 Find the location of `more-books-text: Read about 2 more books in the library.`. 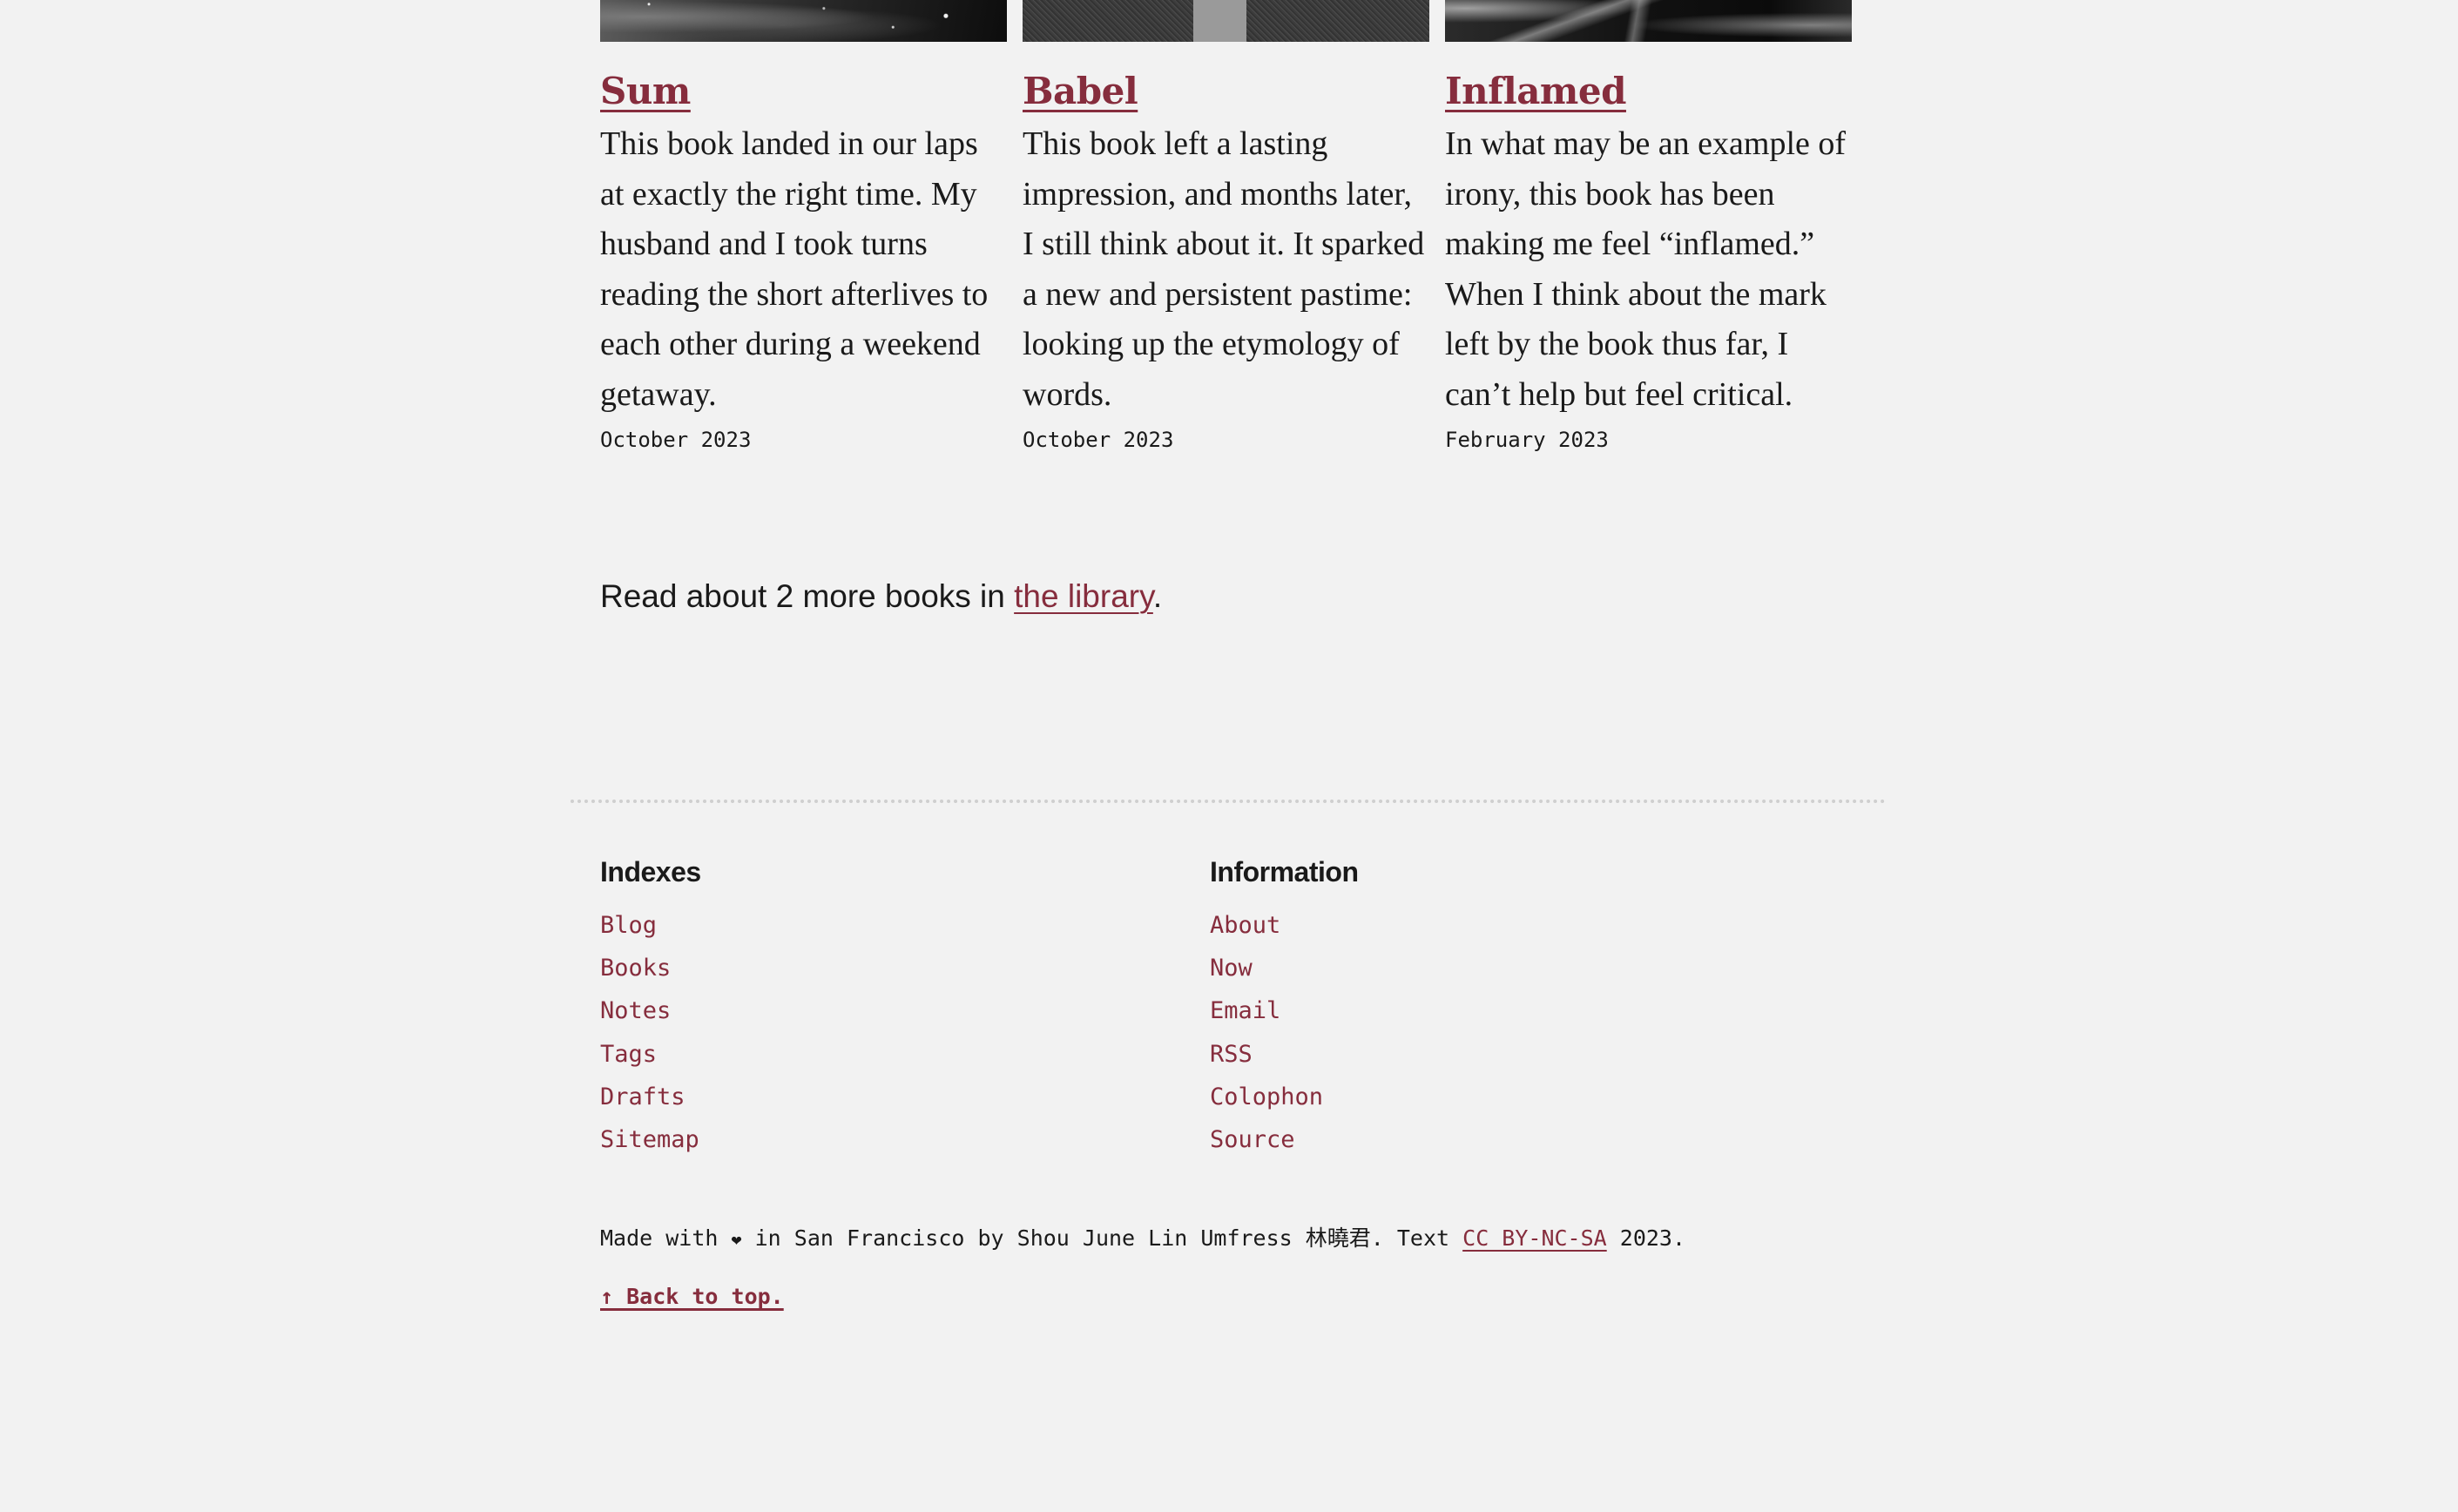

more-books-text: Read about 2 more books in the library. is located at coordinates (881, 596).